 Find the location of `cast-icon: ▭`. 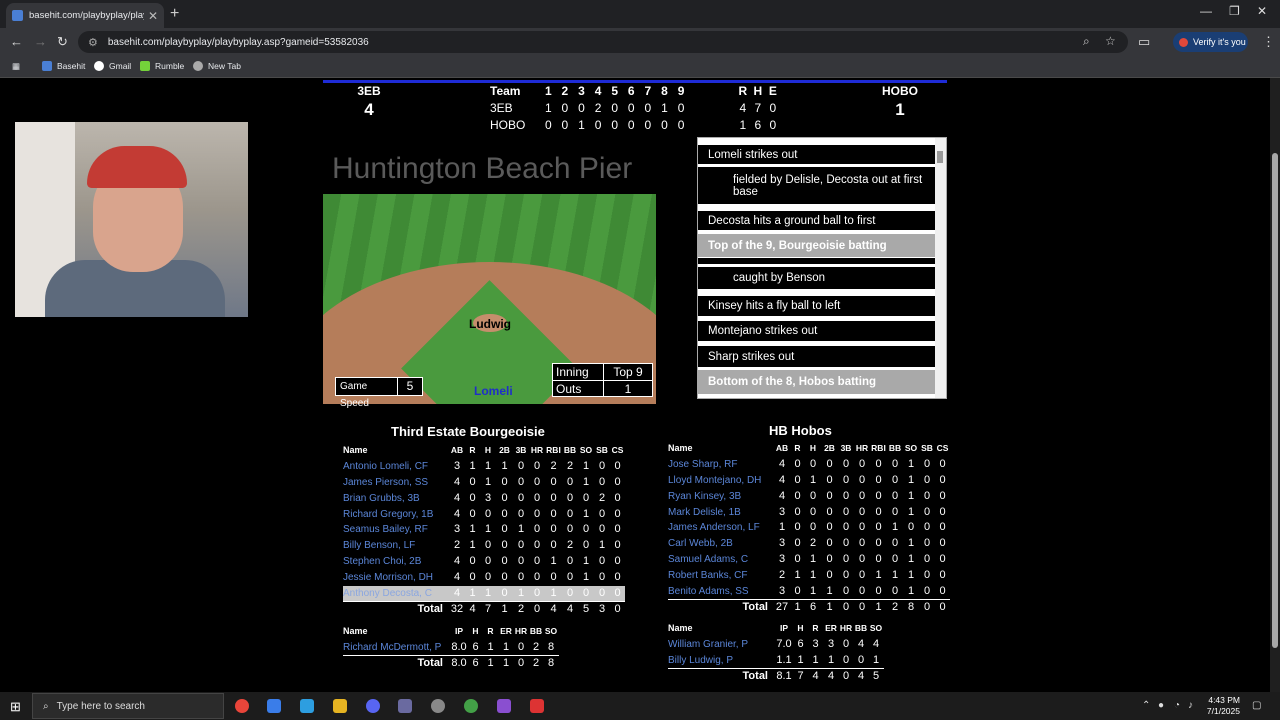

cast-icon: ▭ is located at coordinates (1144, 42).